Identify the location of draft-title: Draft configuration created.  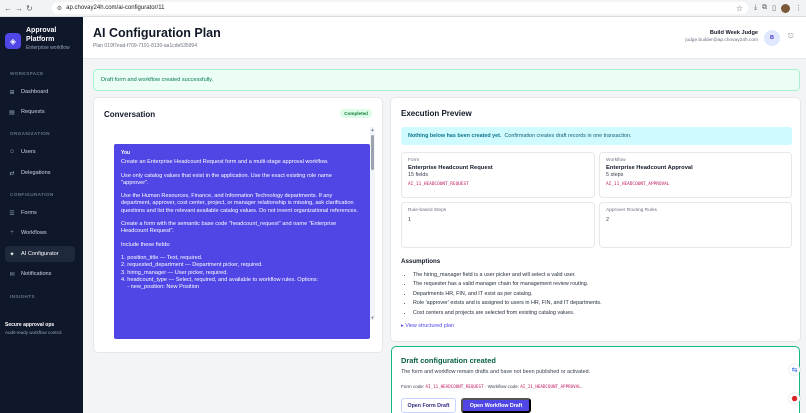
(448, 360).